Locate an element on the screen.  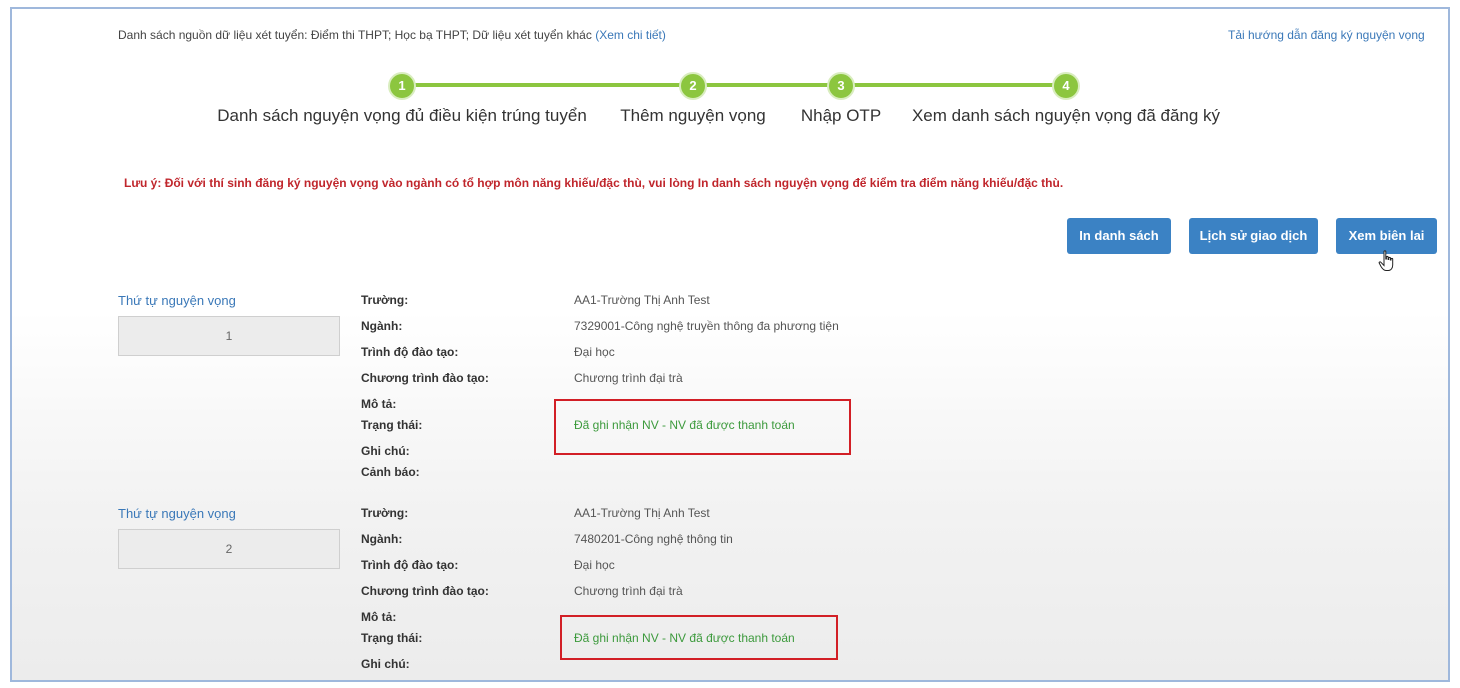
step-2-dot: 2 is located at coordinates (693, 86).